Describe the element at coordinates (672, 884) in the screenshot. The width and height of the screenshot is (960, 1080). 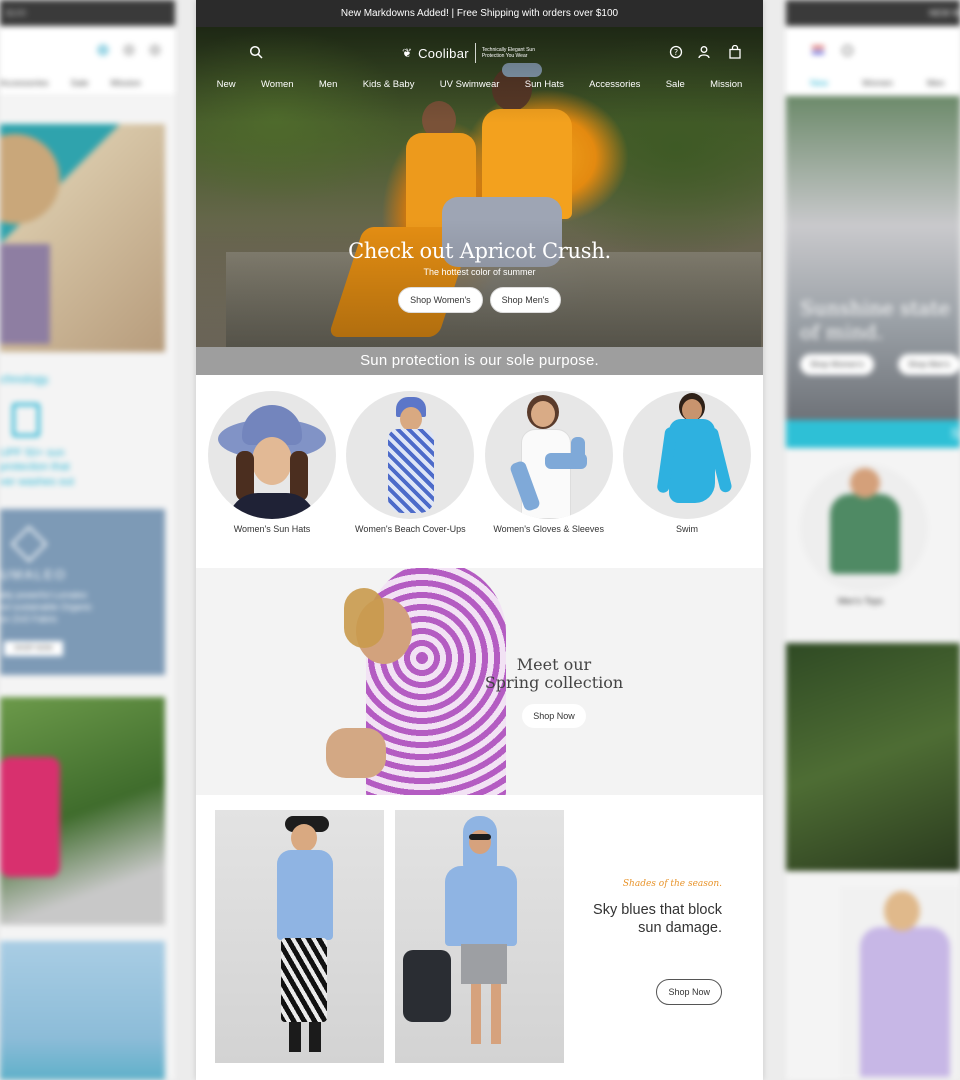
I see `sky-eyebrow: Shades of the season.` at that location.